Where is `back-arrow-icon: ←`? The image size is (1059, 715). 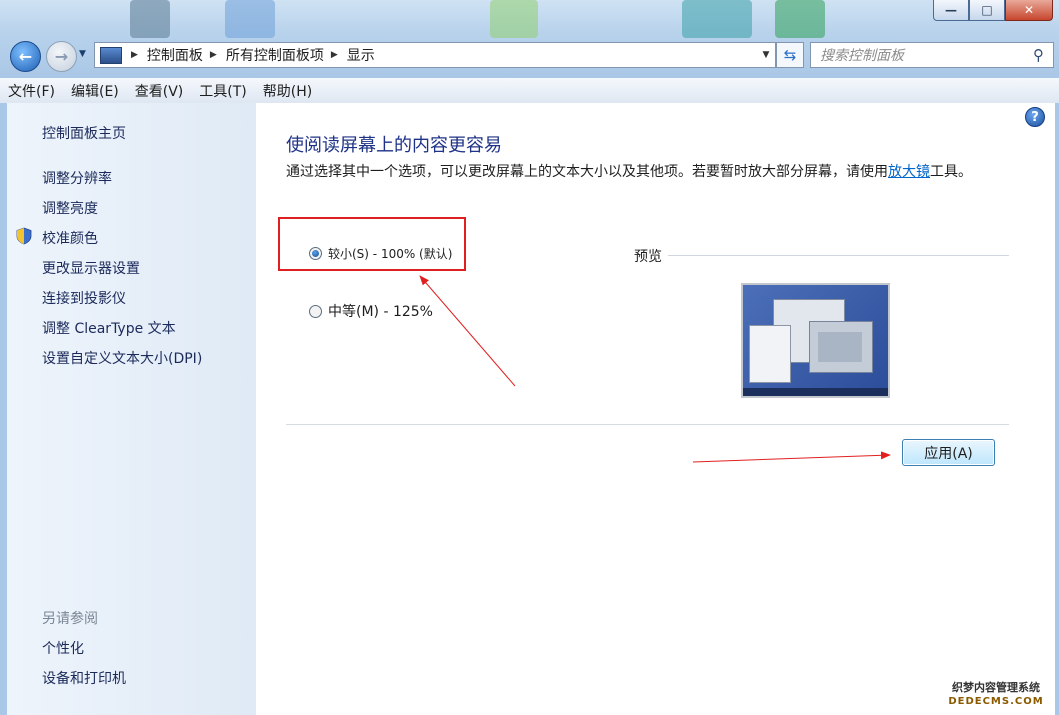
back-arrow-icon: ← is located at coordinates (25, 56).